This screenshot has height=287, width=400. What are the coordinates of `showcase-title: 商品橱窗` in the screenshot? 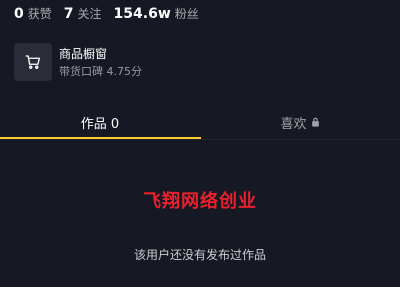 It's located at (83, 53).